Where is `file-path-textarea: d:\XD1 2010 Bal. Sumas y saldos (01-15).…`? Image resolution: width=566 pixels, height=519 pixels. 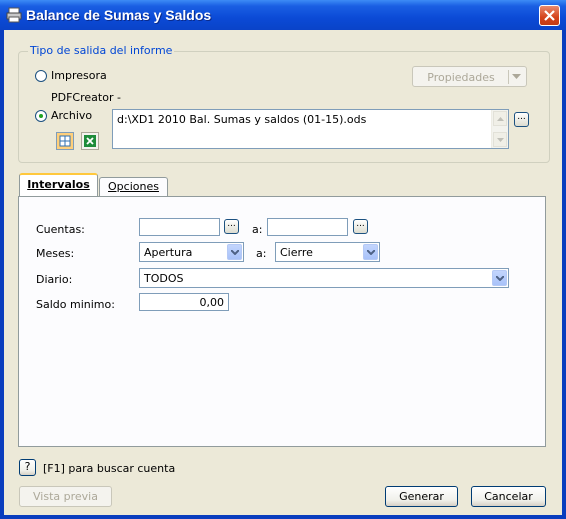 file-path-textarea: d:\XD1 2010 Bal. Sumas y saldos (01-15).… is located at coordinates (310, 129).